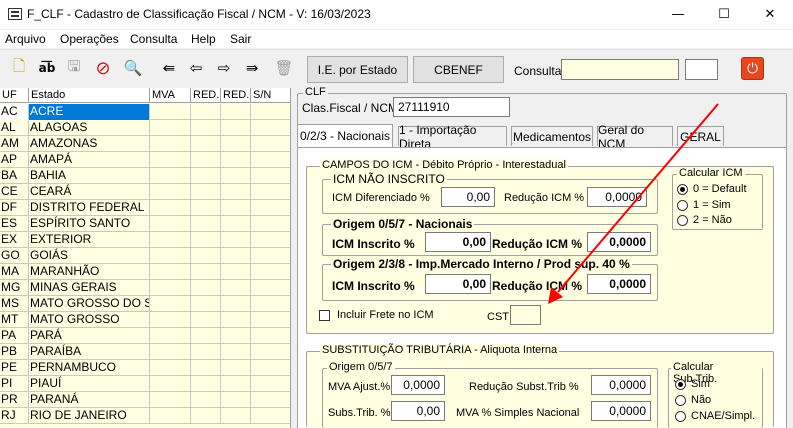 The width and height of the screenshot is (793, 428). I want to click on table-row: PI PIAUÍ, so click(145, 384).